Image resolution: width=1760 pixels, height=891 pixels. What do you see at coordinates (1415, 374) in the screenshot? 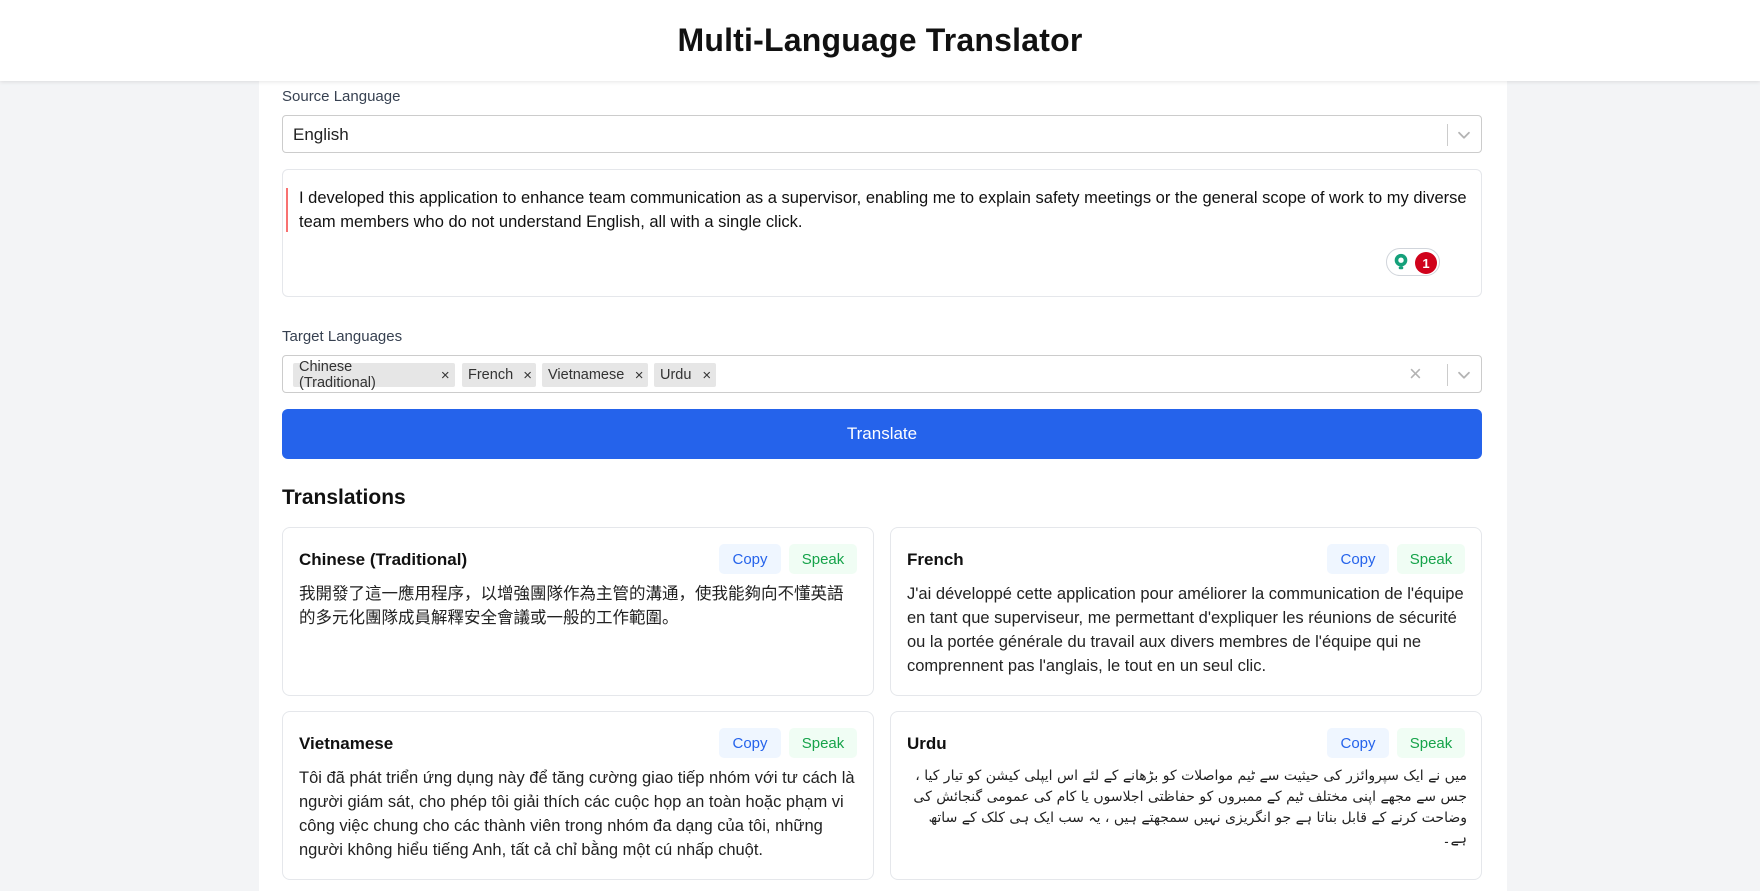
I see `clear-all-icon: ×` at bounding box center [1415, 374].